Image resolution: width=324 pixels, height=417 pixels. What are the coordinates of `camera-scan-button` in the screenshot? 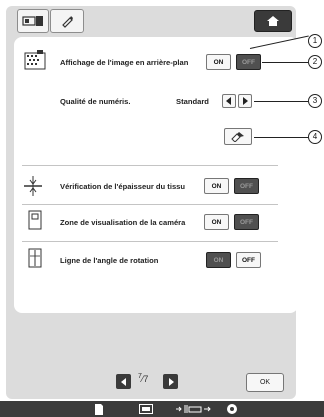 It's located at (33, 21).